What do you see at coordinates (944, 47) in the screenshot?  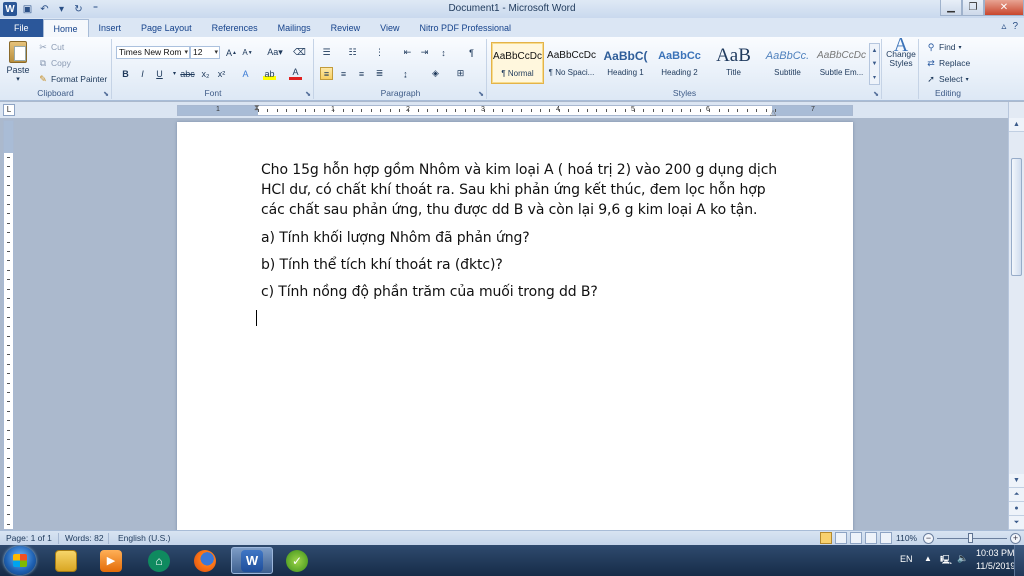 I see `find-button: ⚲ Find ▾` at bounding box center [944, 47].